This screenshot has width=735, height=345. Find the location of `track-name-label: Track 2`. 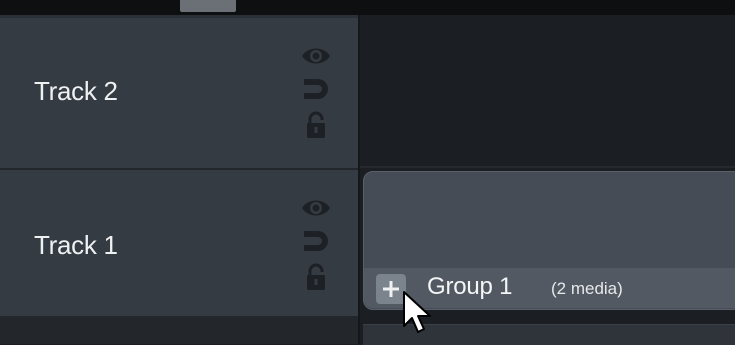

track-name-label: Track 2 is located at coordinates (76, 91).